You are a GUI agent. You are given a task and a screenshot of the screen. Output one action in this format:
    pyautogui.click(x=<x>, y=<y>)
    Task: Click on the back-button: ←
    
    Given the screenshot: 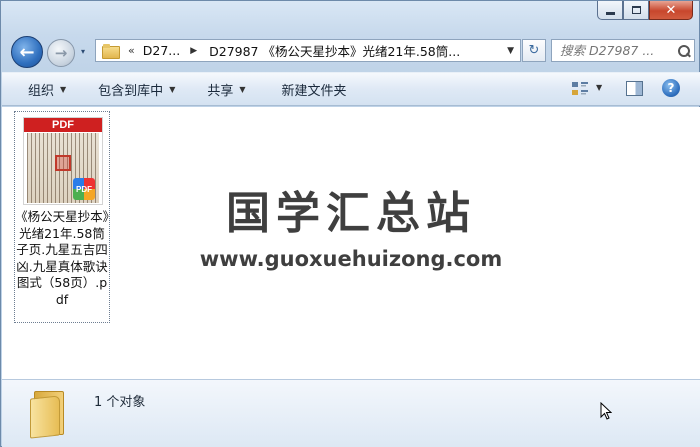 What is the action you would take?
    pyautogui.click(x=27, y=52)
    